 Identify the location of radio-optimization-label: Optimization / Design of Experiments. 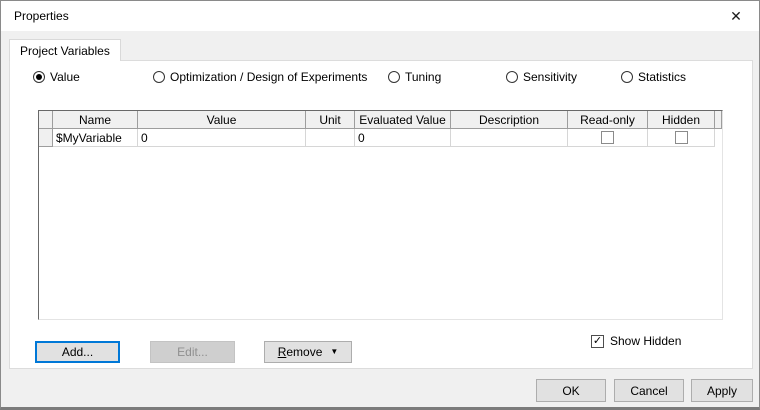
(269, 77).